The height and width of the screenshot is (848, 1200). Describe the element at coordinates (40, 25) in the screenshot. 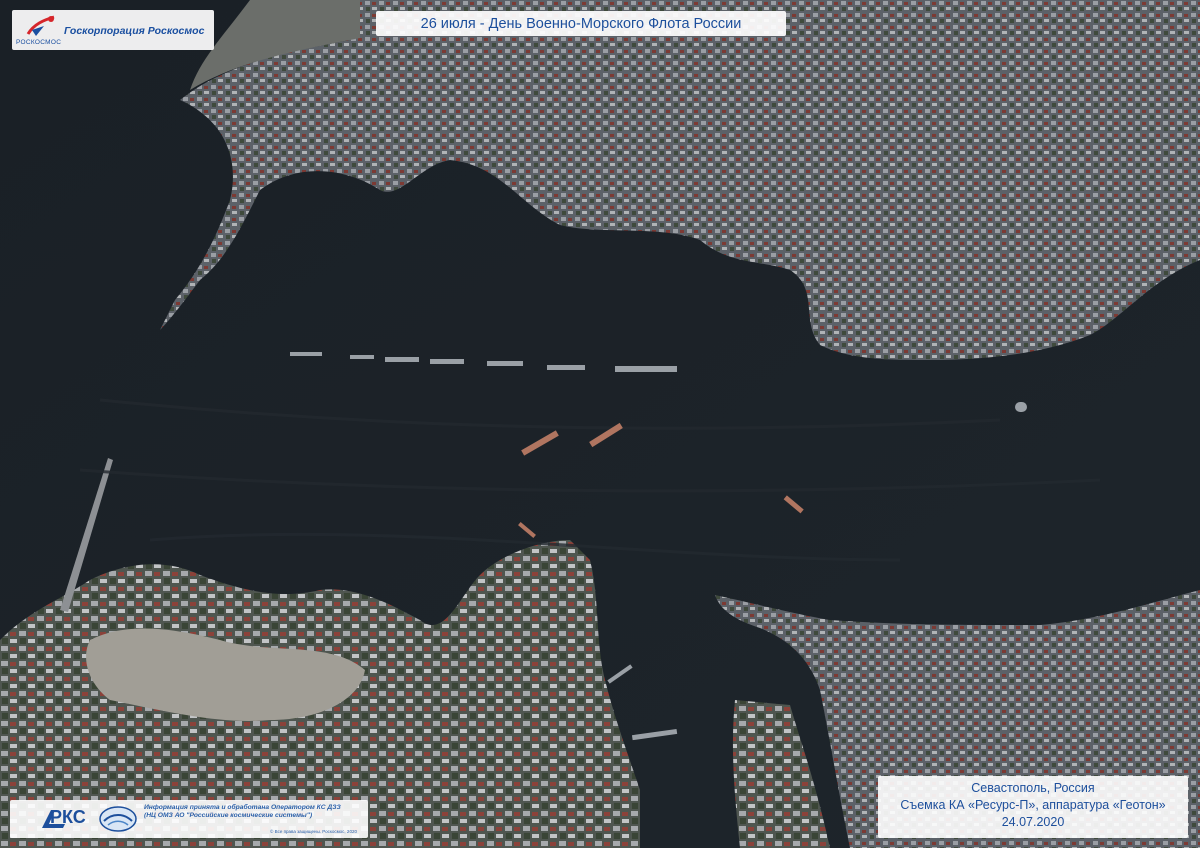

I see `roscosmos-emblem-icon` at that location.